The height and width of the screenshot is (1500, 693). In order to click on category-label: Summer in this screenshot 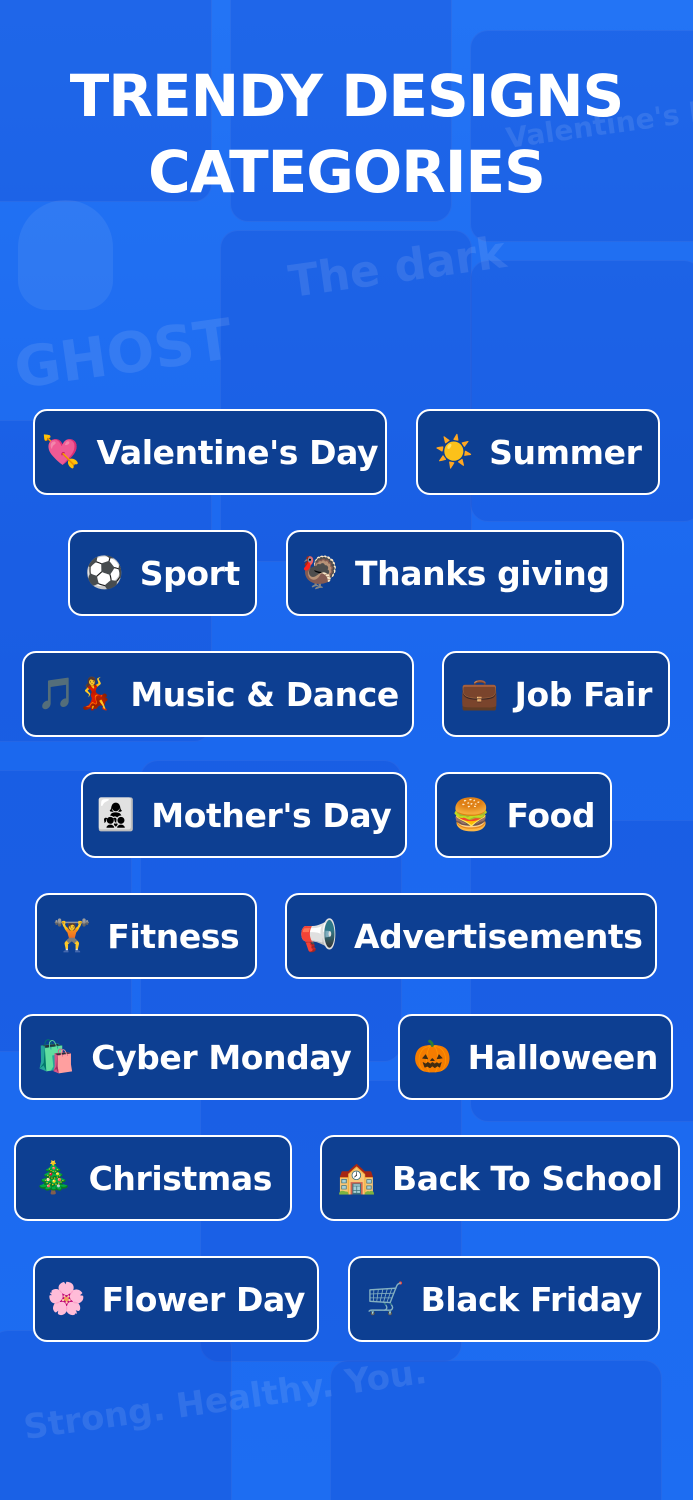, I will do `click(565, 452)`.